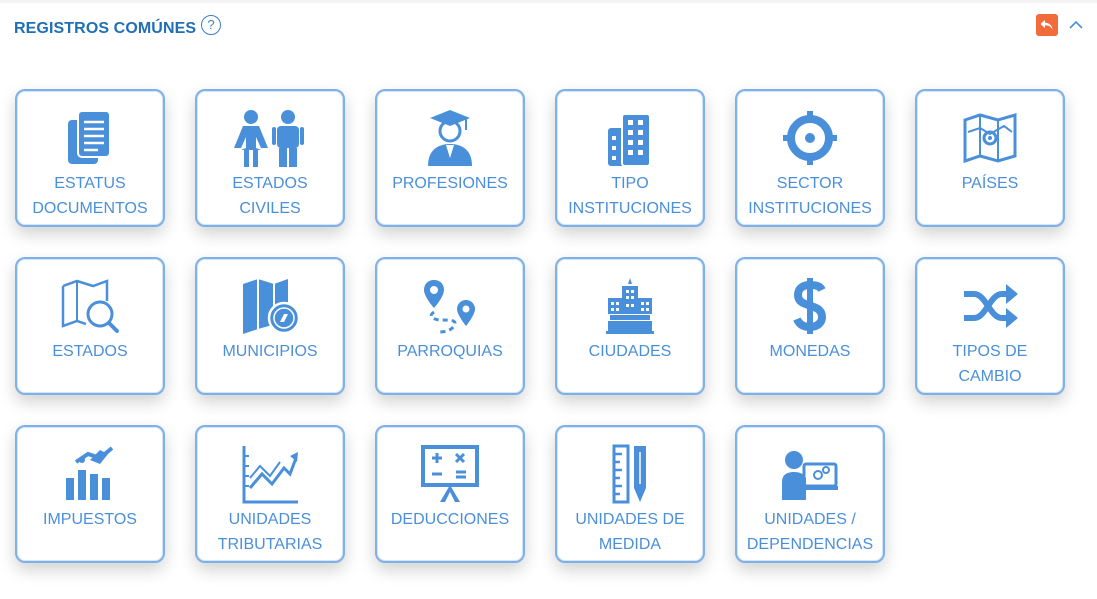 The width and height of the screenshot is (1097, 599). I want to click on tile-estados: ESTADOS, so click(90, 326).